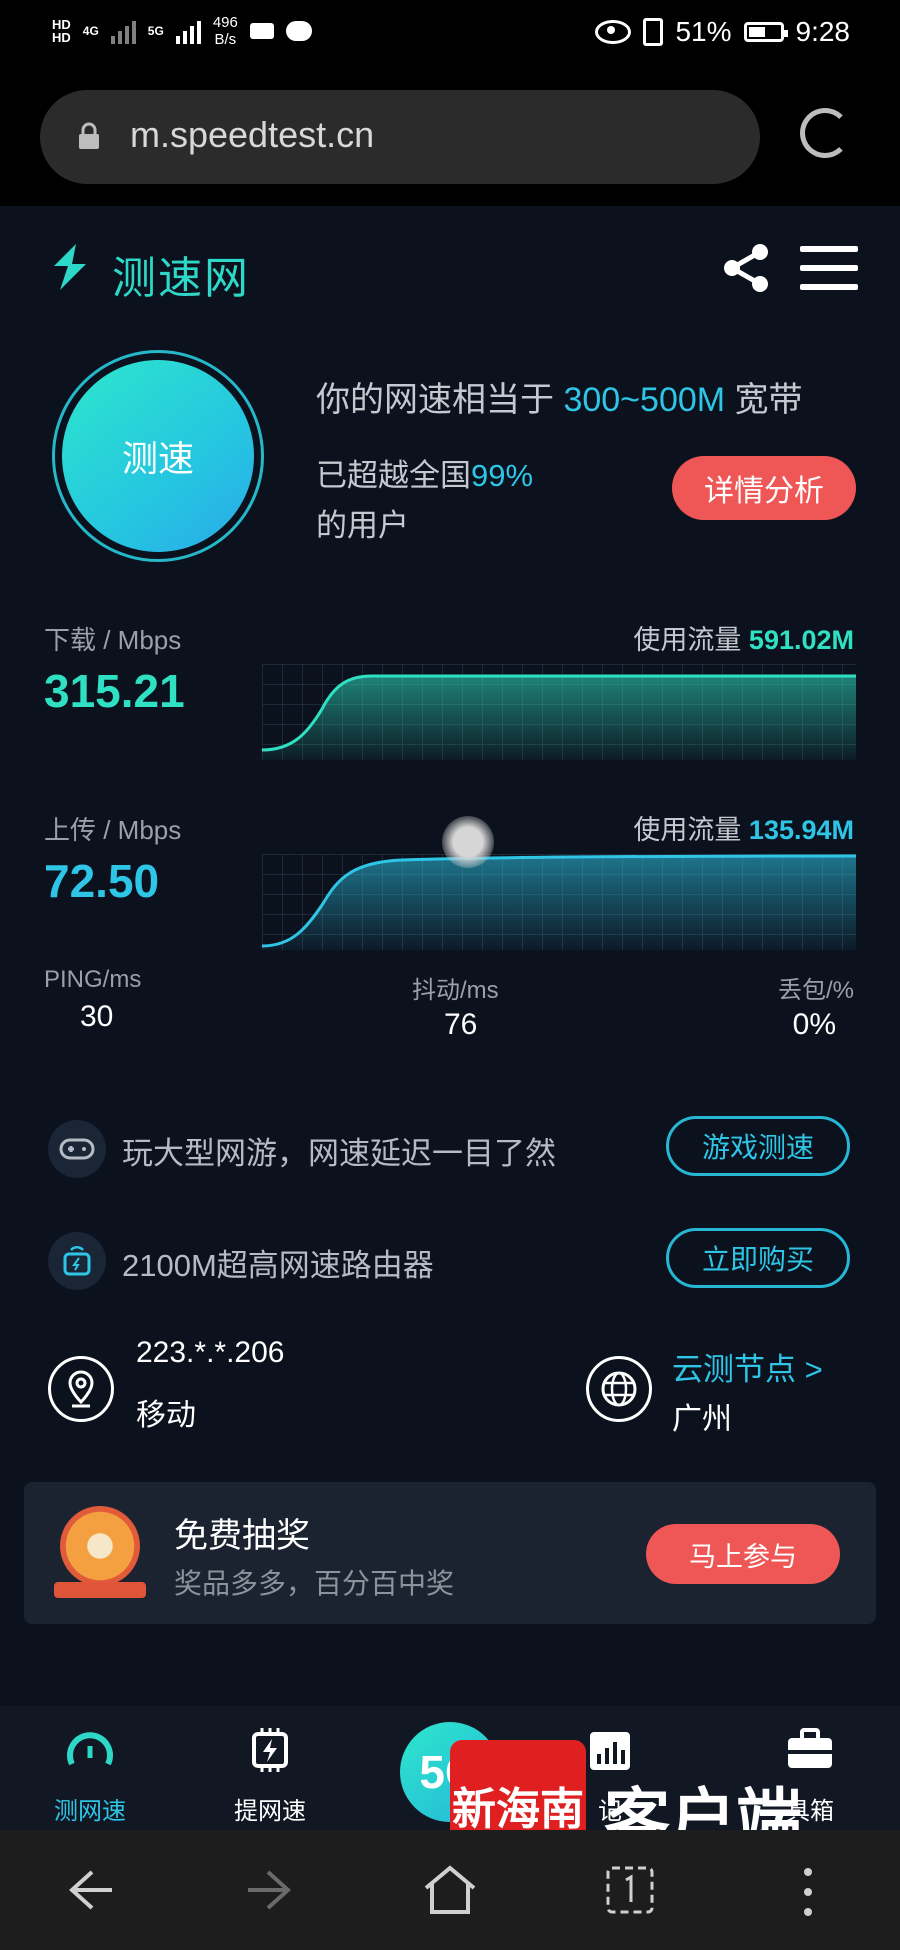 The width and height of the screenshot is (900, 1950). I want to click on broadband-equivalent-value: 300~500M, so click(644, 400).